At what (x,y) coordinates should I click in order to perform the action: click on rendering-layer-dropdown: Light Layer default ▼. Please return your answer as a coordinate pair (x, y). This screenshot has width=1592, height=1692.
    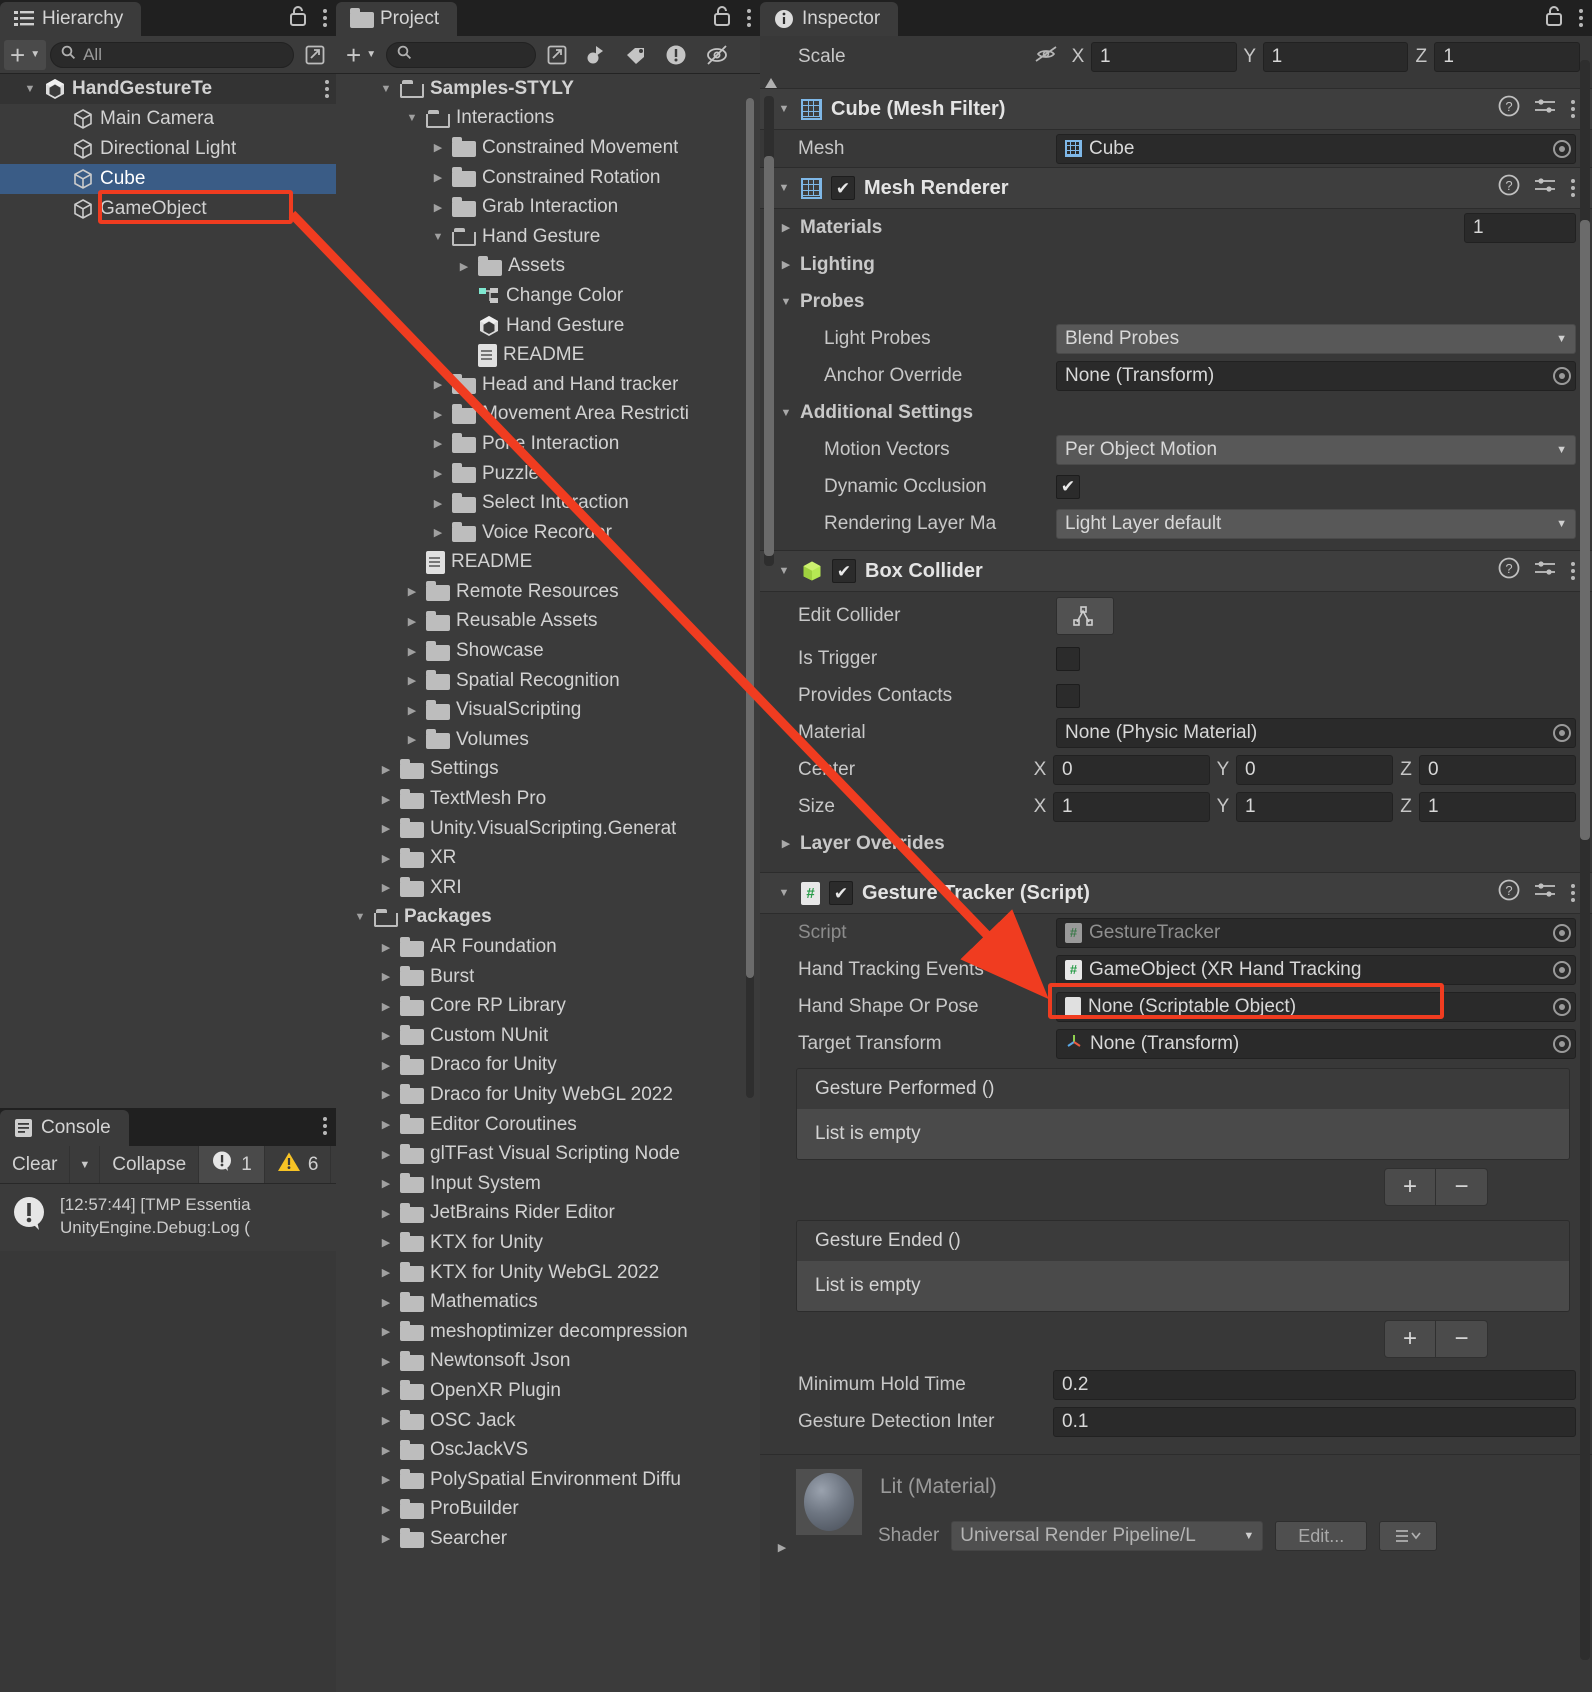
    Looking at the image, I should click on (1316, 523).